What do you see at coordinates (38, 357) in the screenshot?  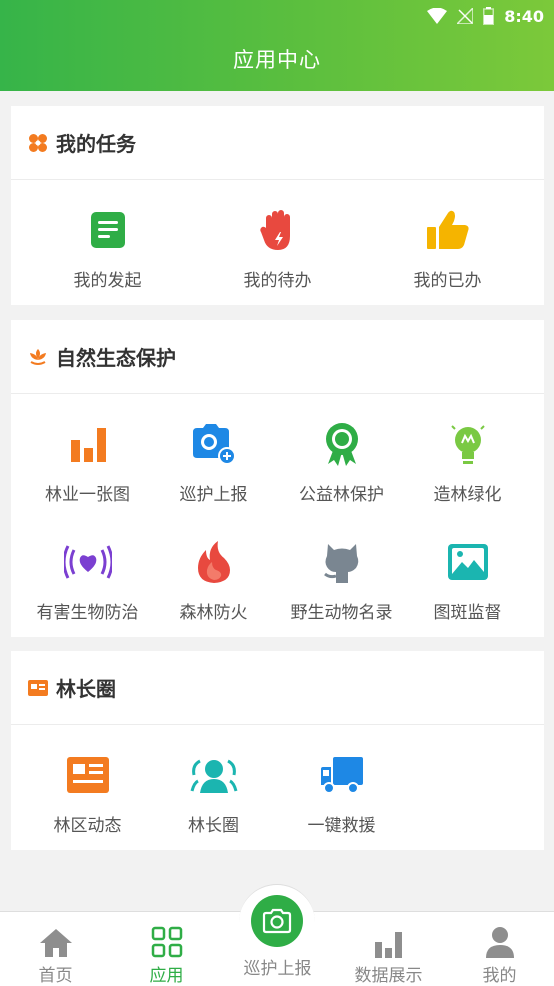 I see `lotus-icon` at bounding box center [38, 357].